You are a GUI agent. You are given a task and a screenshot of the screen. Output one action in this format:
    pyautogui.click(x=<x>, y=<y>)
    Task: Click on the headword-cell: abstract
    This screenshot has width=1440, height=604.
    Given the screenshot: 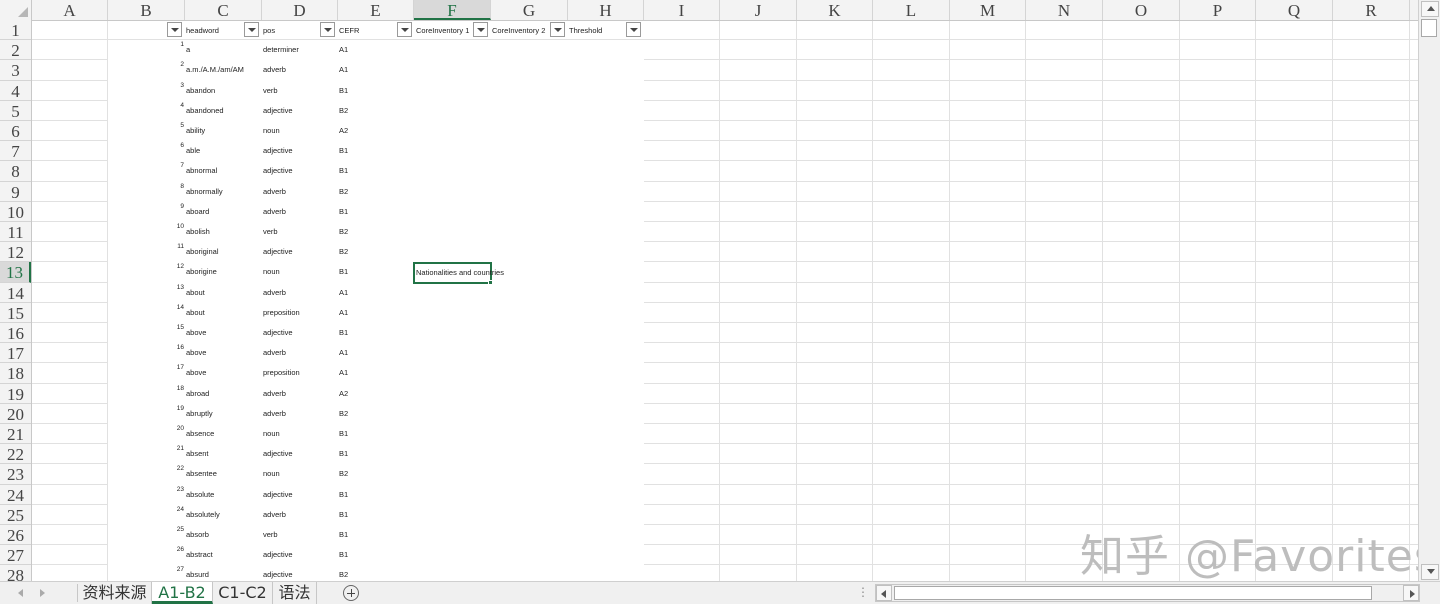 What is the action you would take?
    pyautogui.click(x=199, y=555)
    